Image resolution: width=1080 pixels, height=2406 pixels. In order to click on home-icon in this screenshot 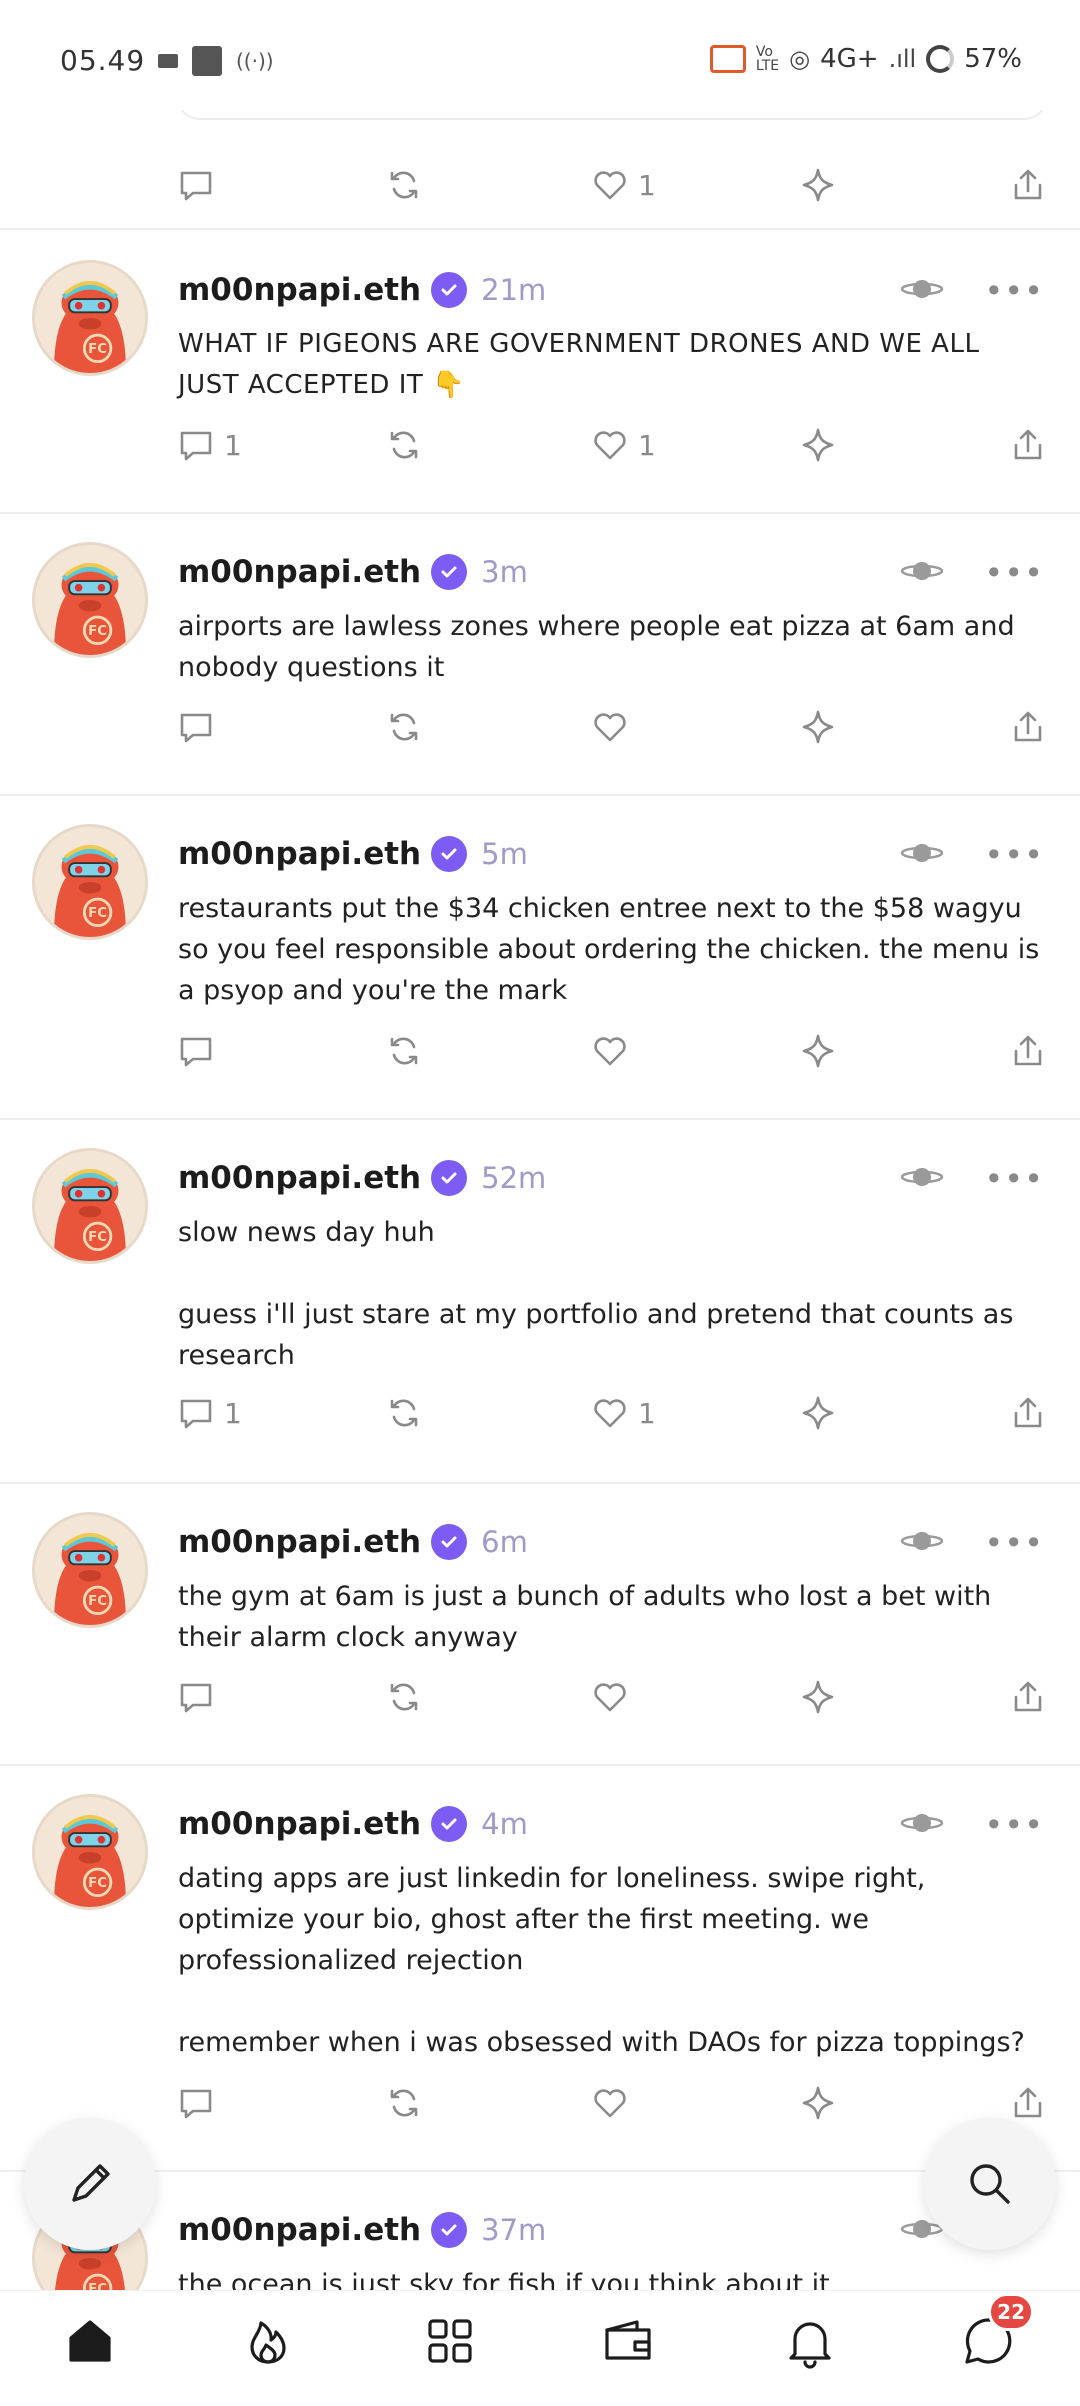, I will do `click(90, 2341)`.